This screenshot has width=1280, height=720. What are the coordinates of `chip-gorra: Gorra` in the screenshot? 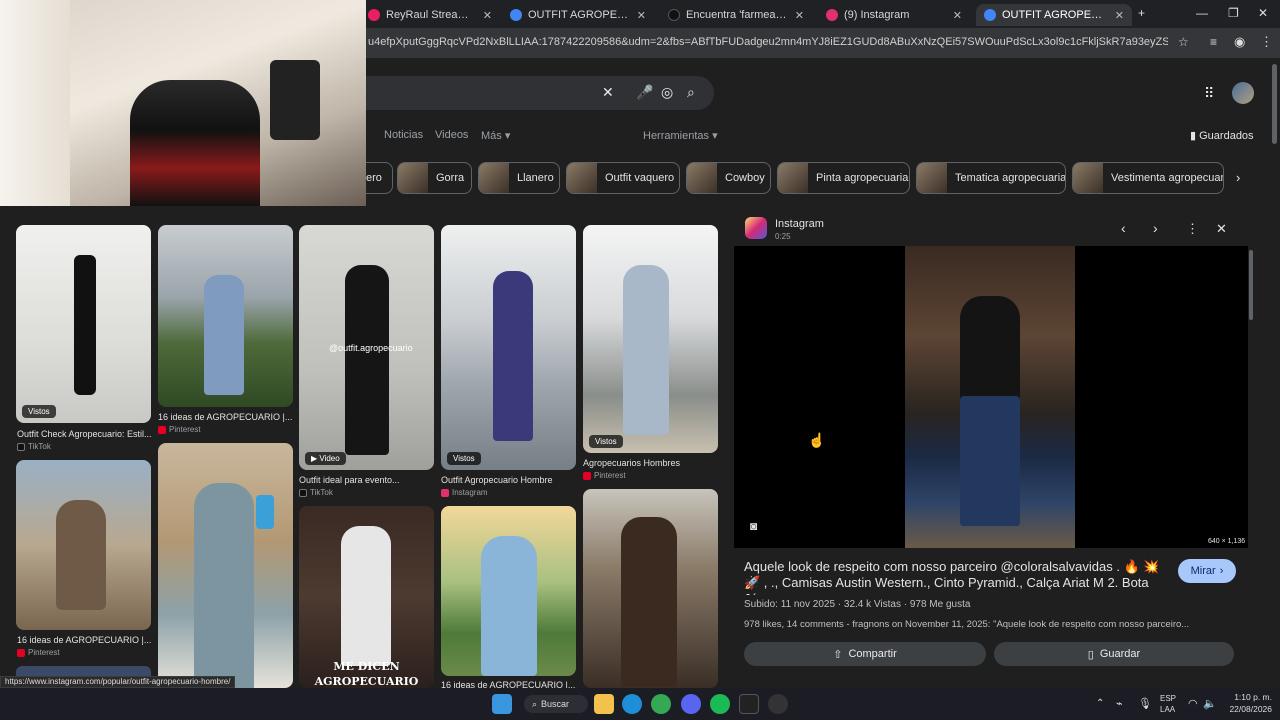 It's located at (434, 178).